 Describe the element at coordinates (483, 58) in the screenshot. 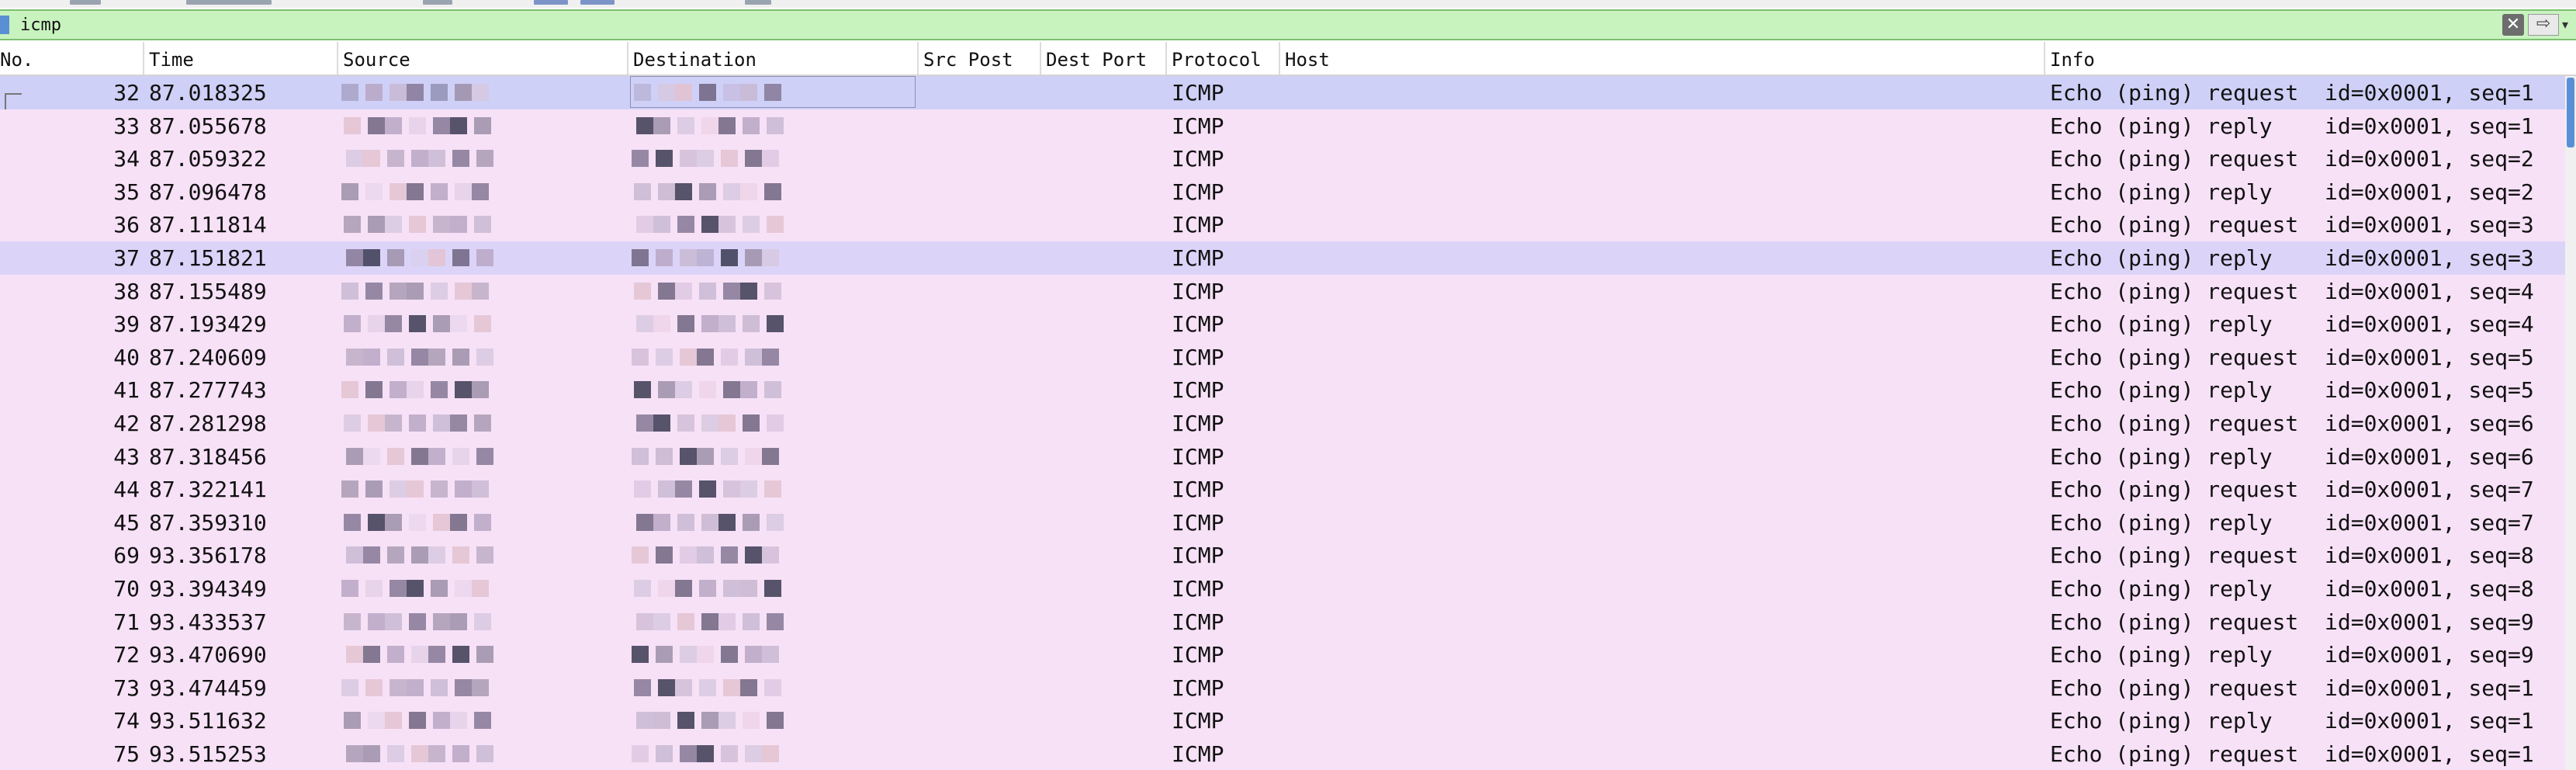

I see `column-header-source: Source` at that location.